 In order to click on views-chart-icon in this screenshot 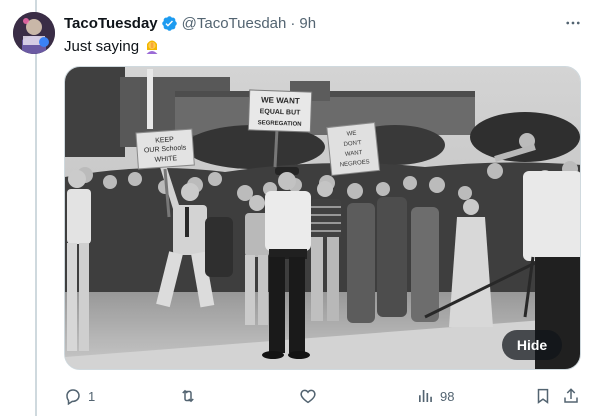, I will do `click(425, 396)`.